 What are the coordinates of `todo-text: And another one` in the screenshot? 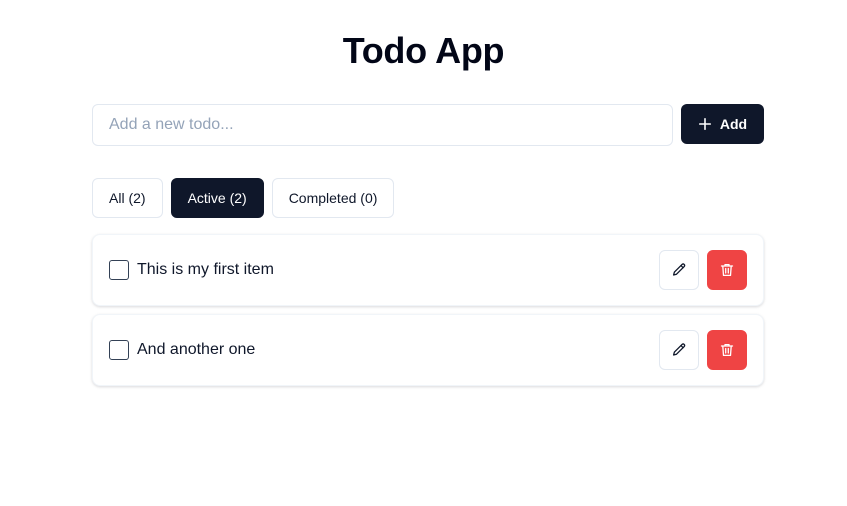 It's located at (196, 349).